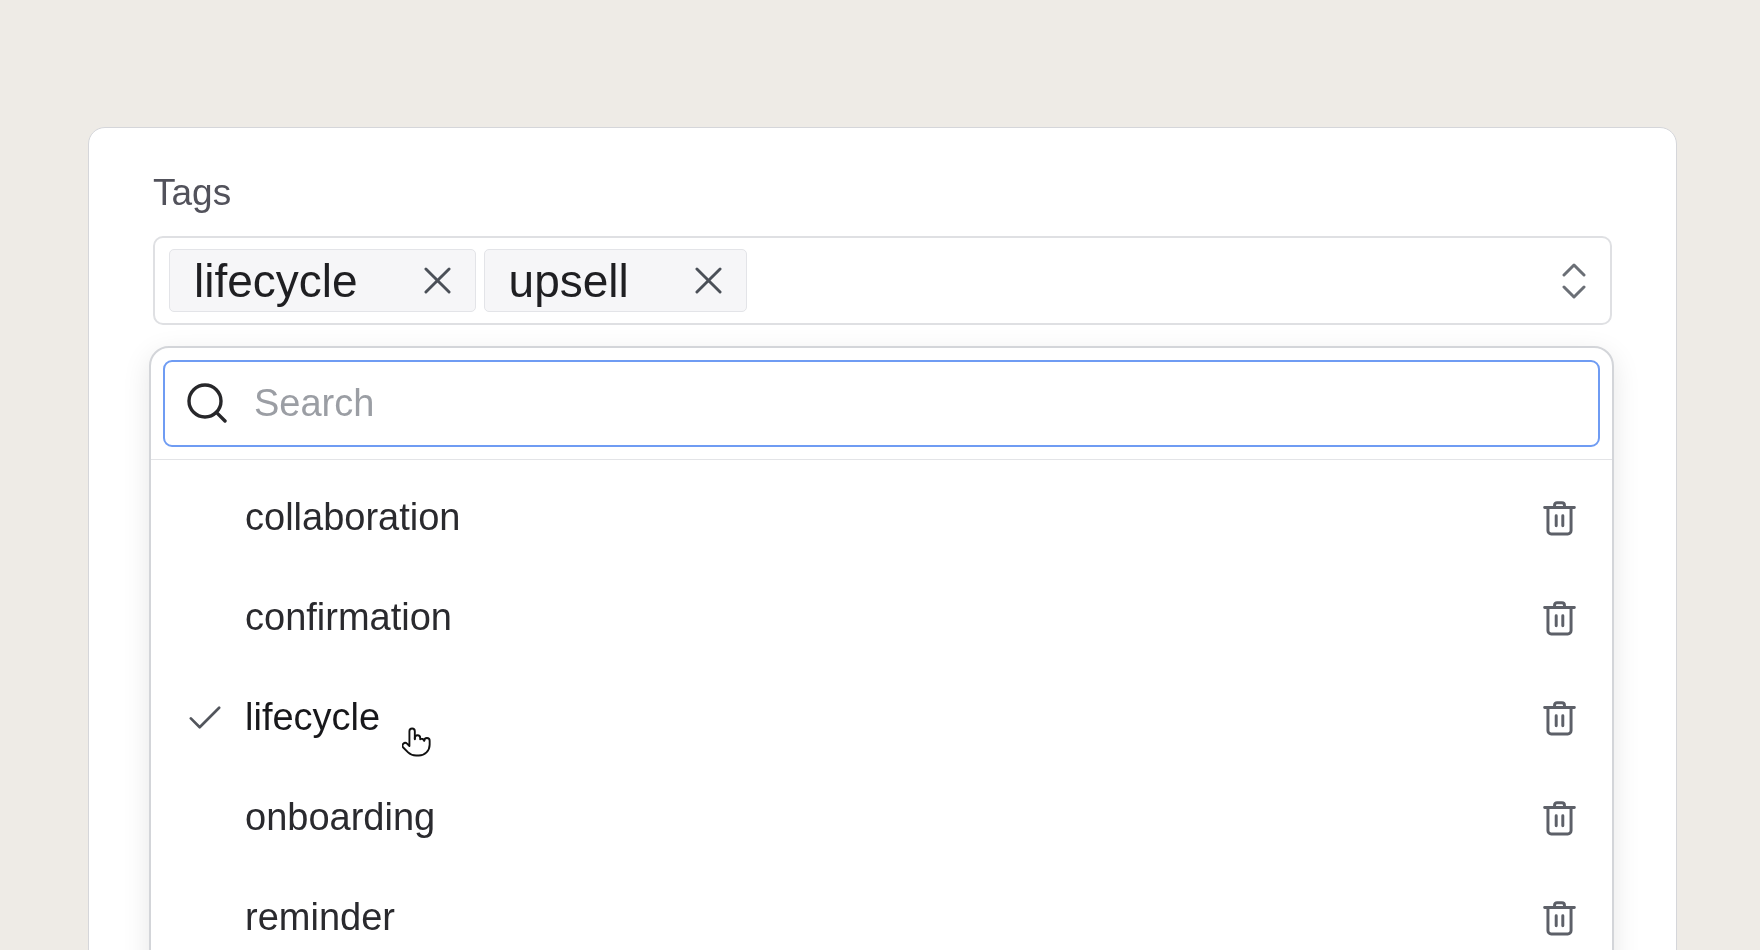 The width and height of the screenshot is (1760, 950). I want to click on hand-cursor-icon, so click(416, 742).